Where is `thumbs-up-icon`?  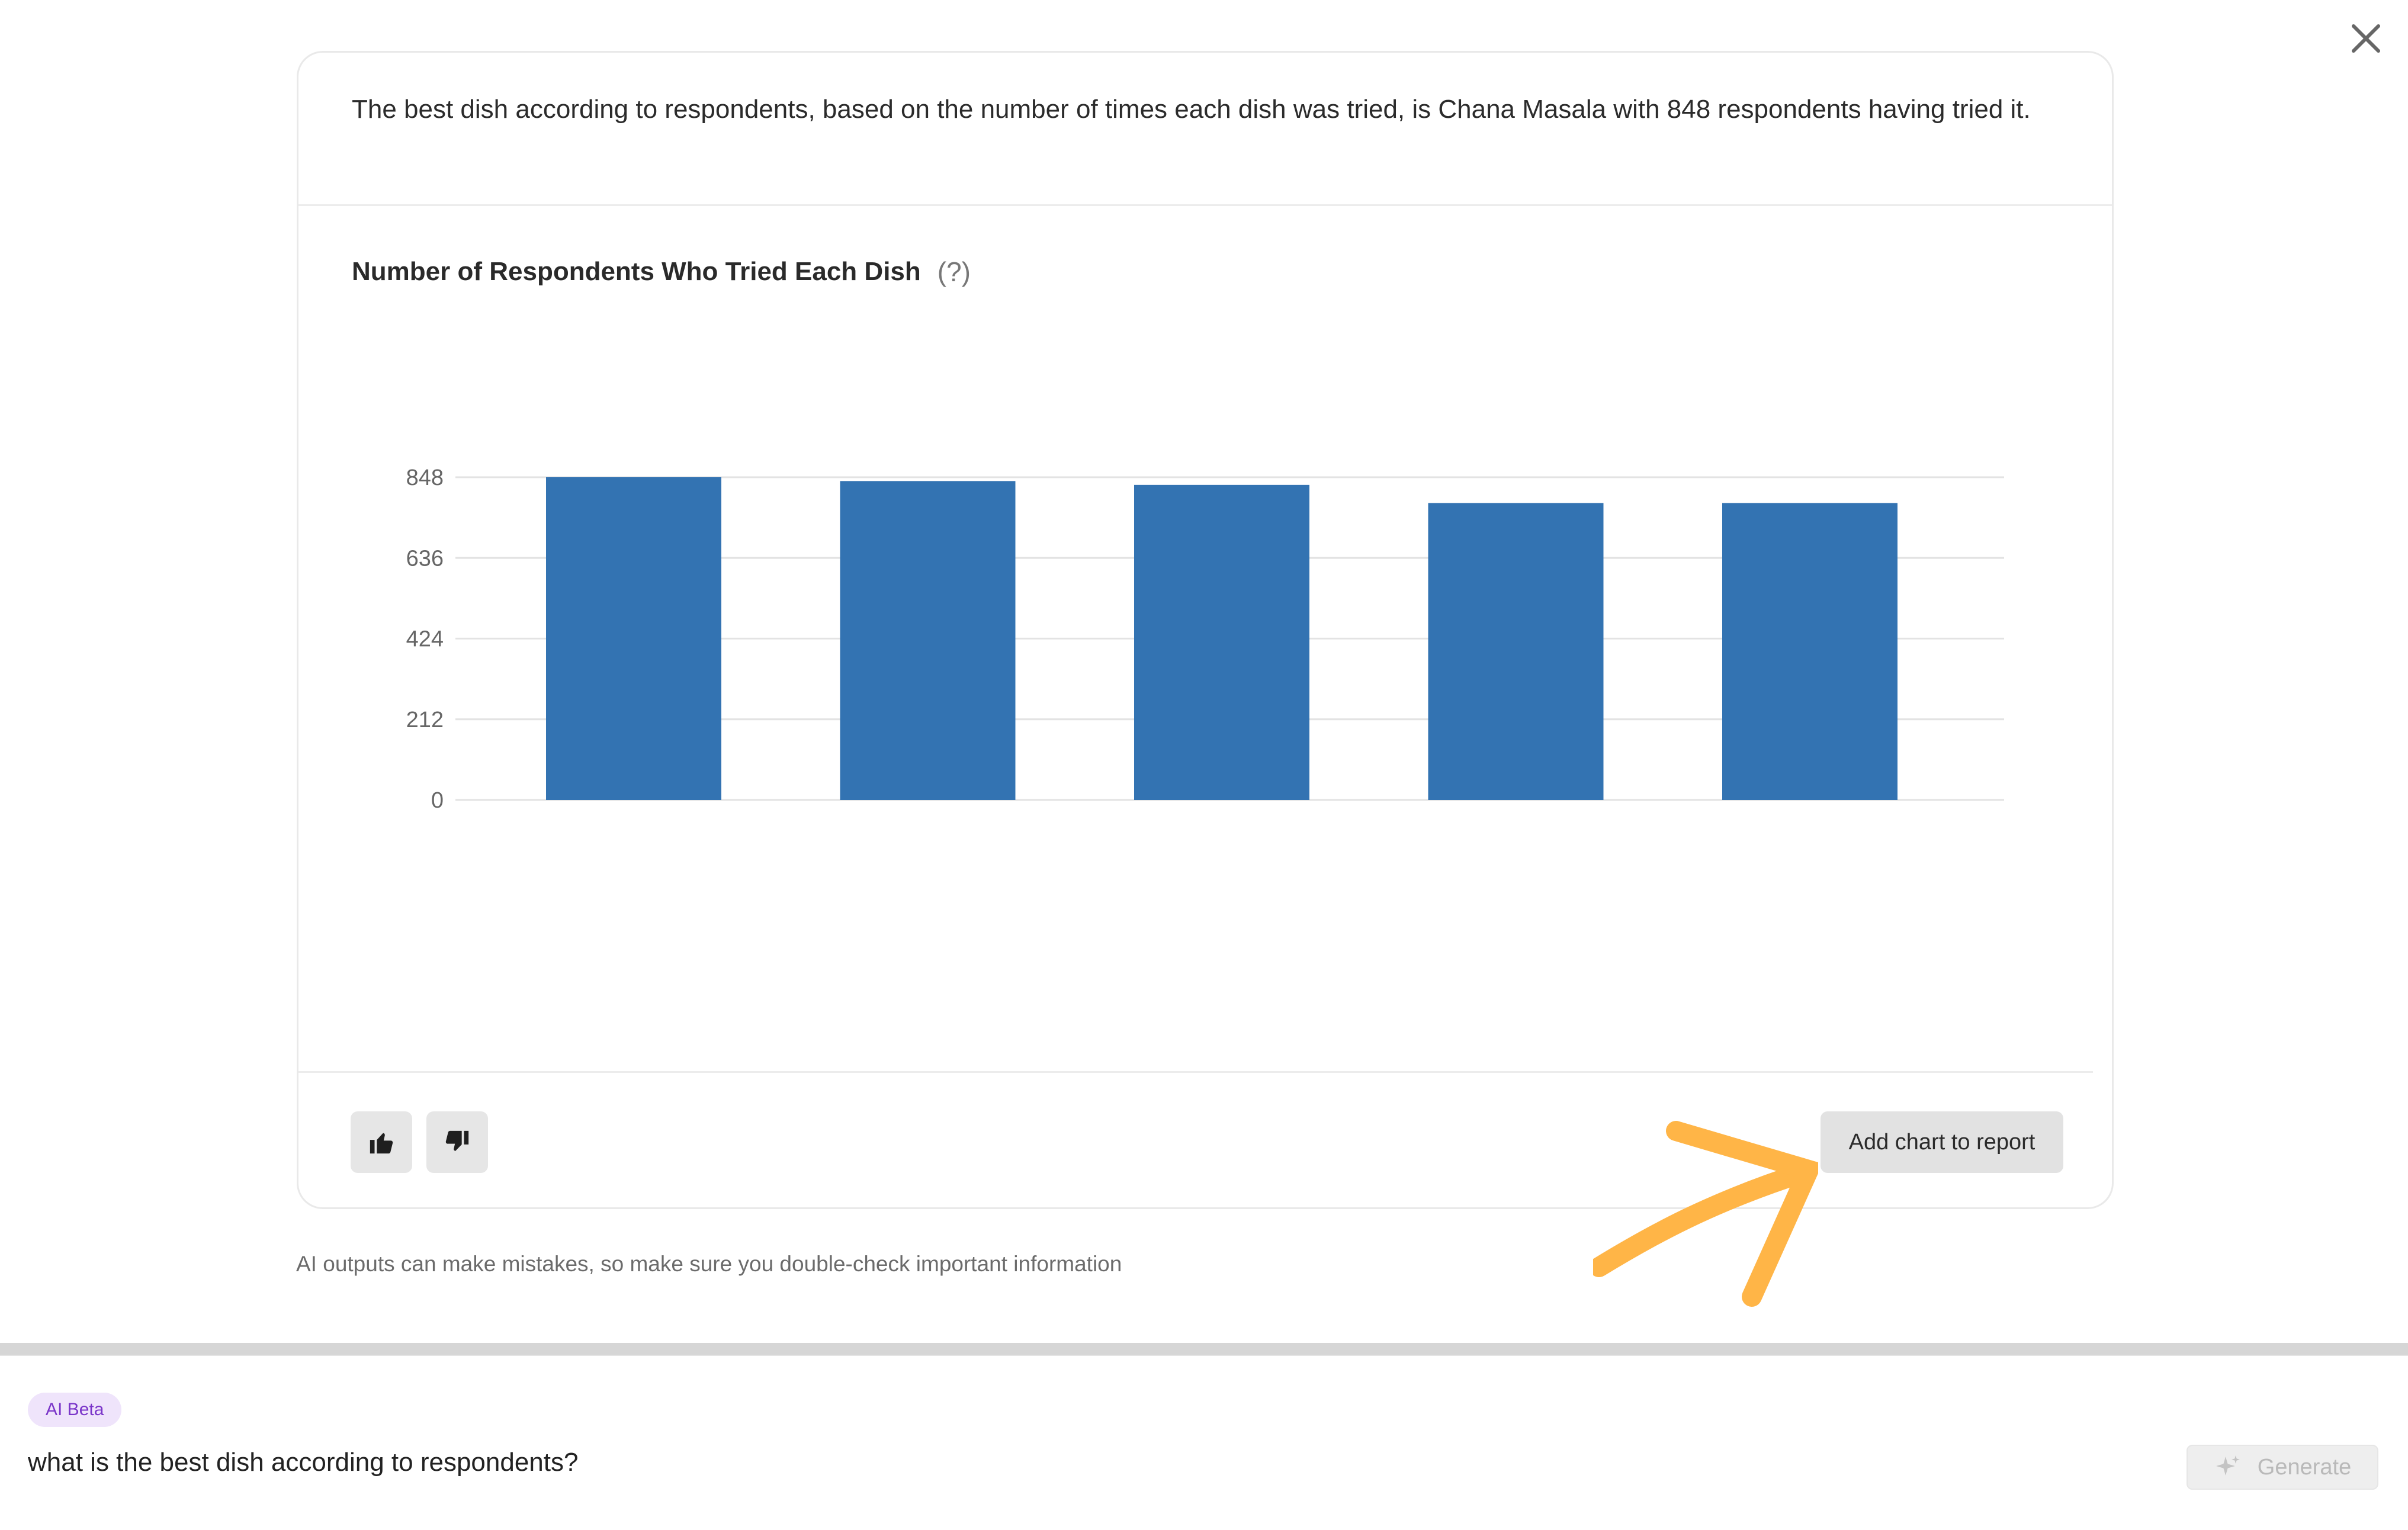 thumbs-up-icon is located at coordinates (382, 1143).